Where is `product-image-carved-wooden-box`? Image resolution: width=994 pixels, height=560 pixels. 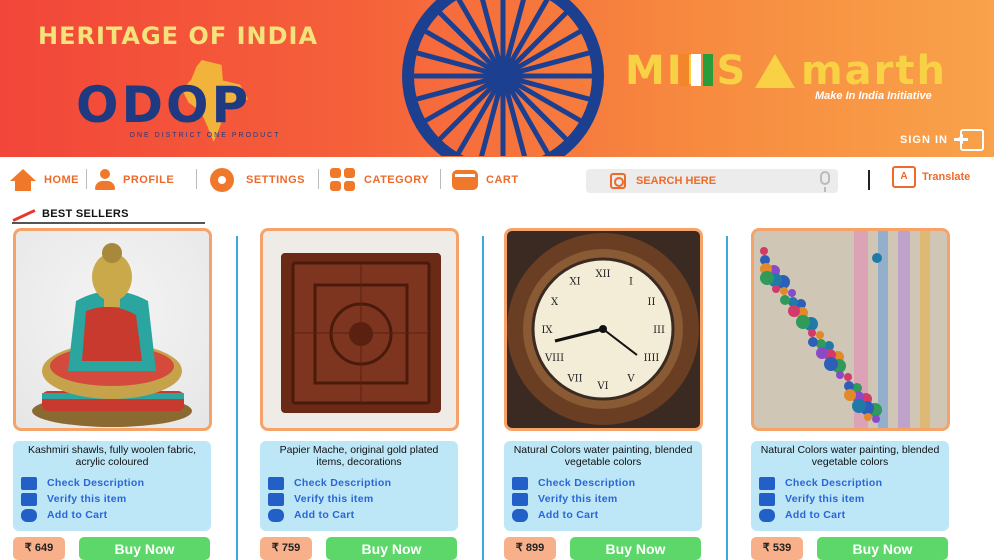 product-image-carved-wooden-box is located at coordinates (359, 329).